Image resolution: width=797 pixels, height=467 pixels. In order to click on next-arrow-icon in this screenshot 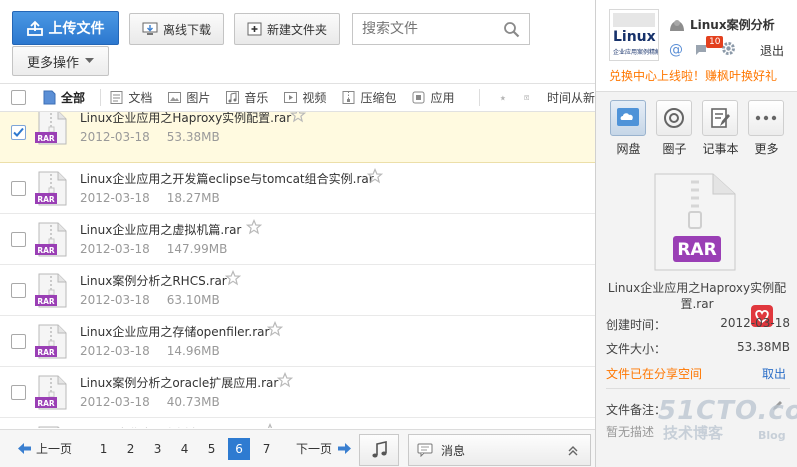, I will do `click(345, 448)`.